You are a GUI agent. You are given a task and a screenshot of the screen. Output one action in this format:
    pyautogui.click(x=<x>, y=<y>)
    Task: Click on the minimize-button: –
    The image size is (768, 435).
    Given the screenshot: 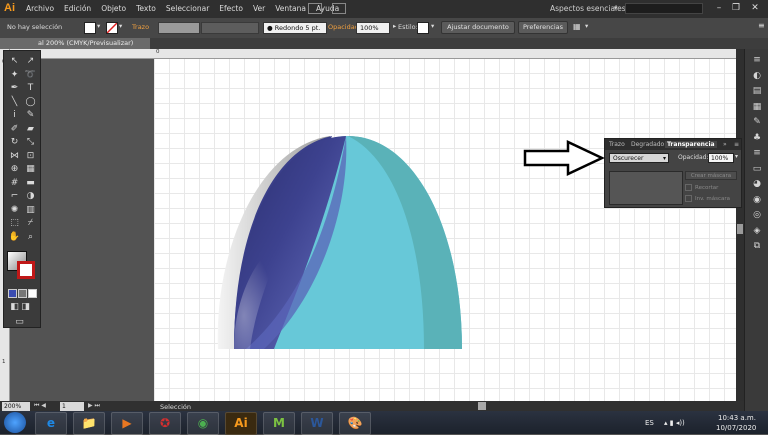 What is the action you would take?
    pyautogui.click(x=719, y=8)
    